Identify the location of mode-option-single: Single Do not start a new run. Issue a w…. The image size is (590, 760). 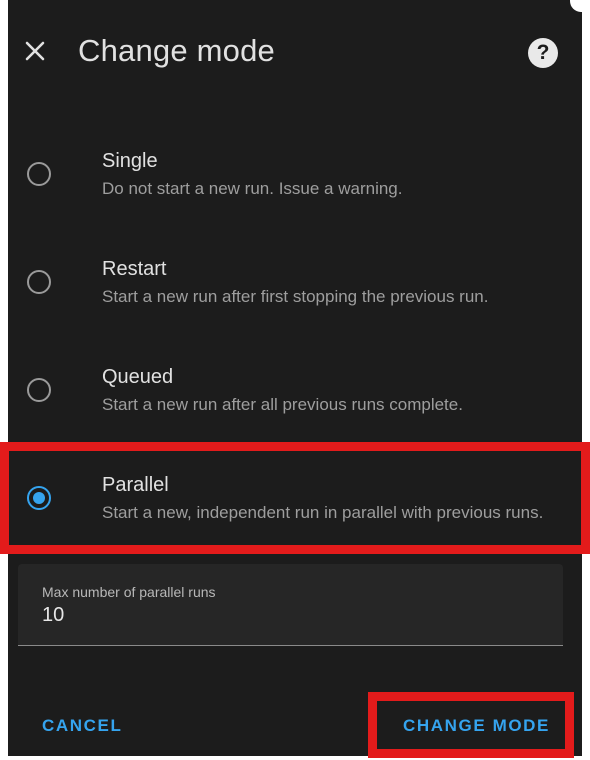
(295, 174).